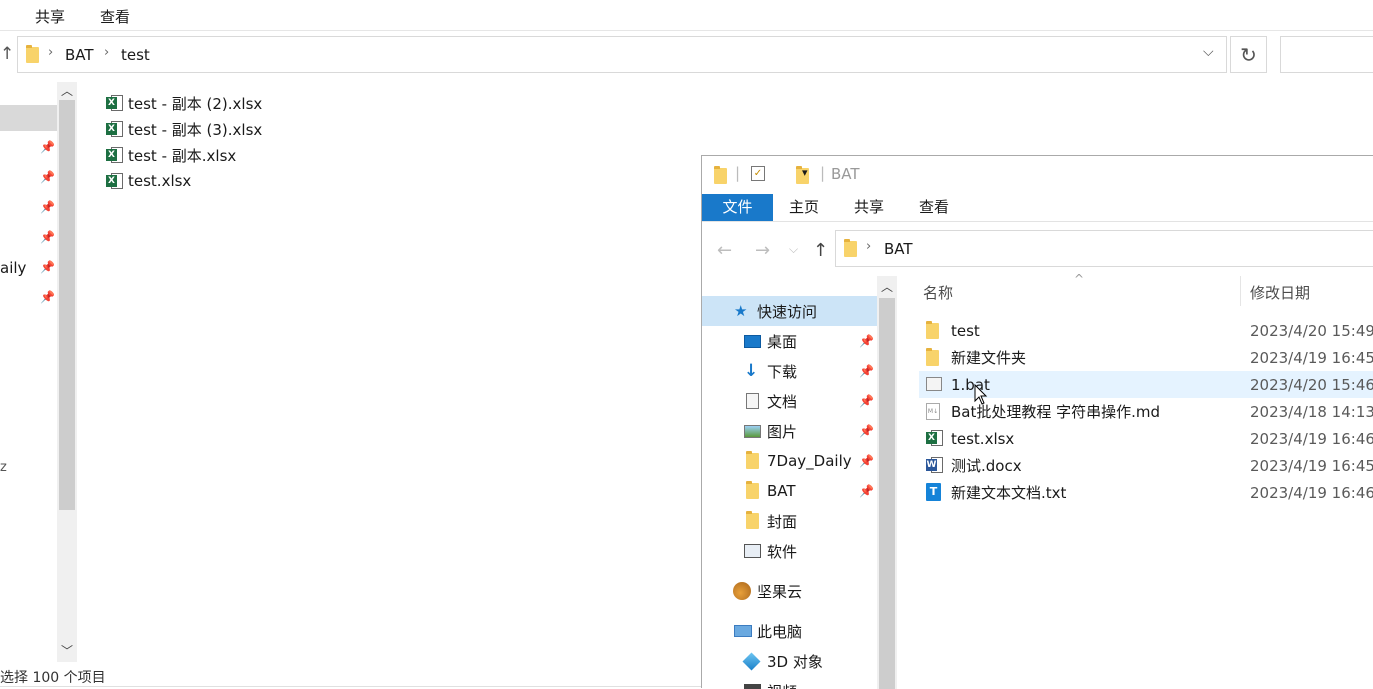  What do you see at coordinates (1280, 292) in the screenshot?
I see `column-header-date: 修改日期` at bounding box center [1280, 292].